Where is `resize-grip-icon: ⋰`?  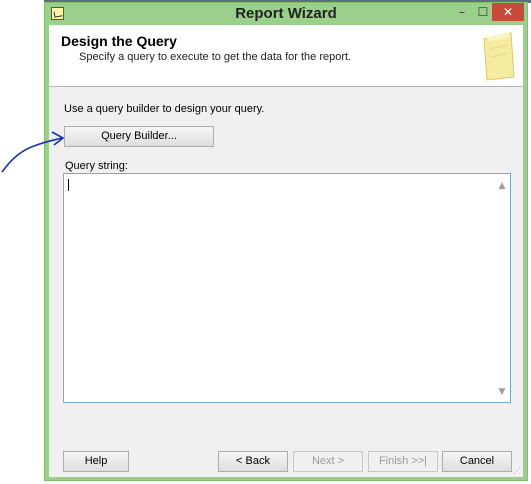 resize-grip-icon: ⋰ is located at coordinates (517, 470).